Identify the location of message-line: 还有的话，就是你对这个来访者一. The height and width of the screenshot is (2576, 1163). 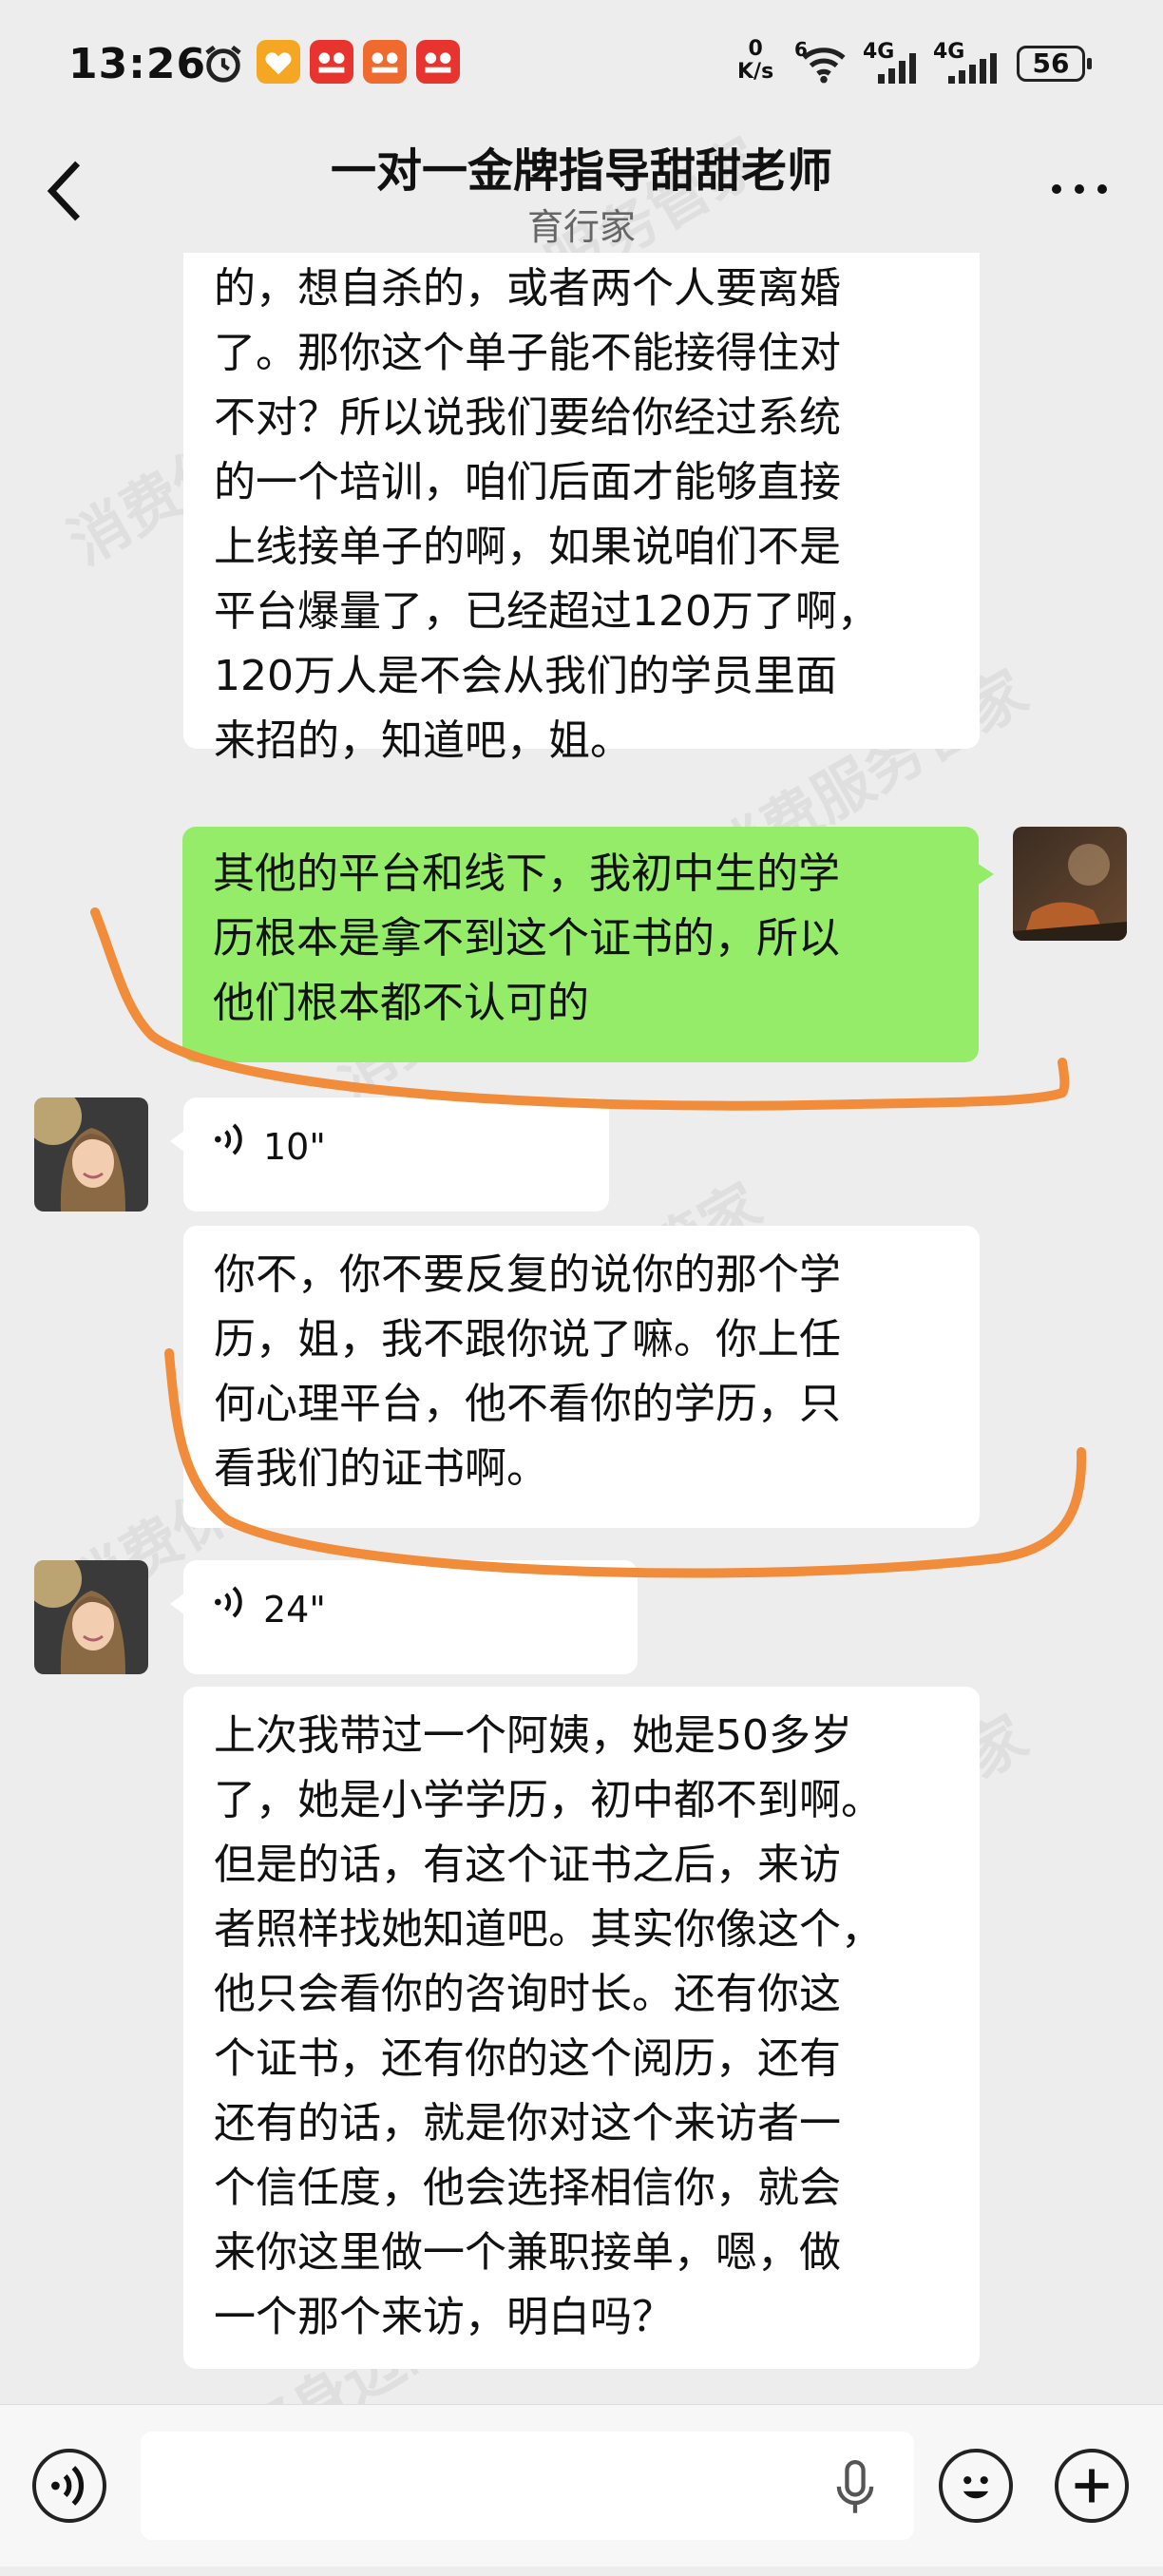
(528, 2123).